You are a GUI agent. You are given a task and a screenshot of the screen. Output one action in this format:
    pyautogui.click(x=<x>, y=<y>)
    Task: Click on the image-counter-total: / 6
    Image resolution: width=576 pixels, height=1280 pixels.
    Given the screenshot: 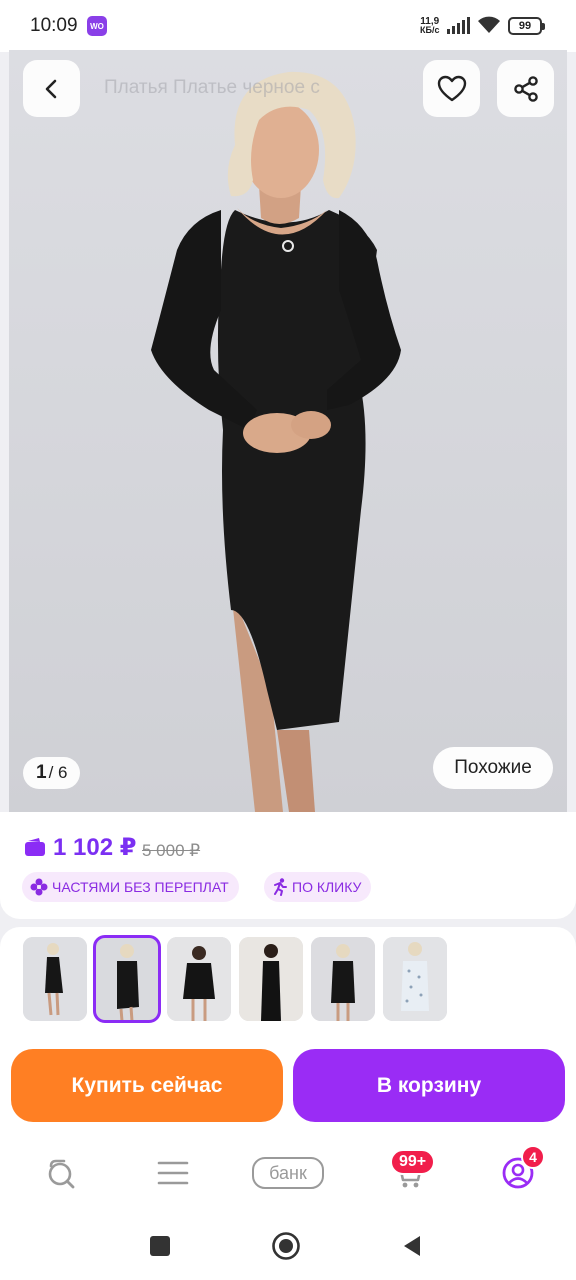 What is the action you would take?
    pyautogui.click(x=58, y=772)
    